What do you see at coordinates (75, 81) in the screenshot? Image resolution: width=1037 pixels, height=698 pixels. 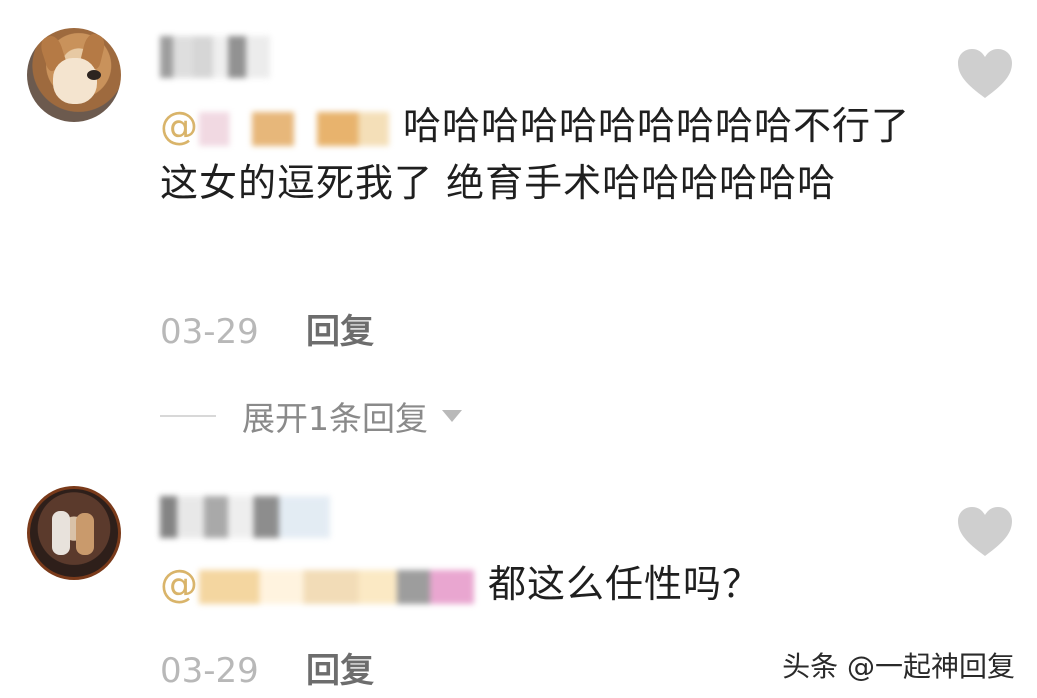 I see `avatar-face` at bounding box center [75, 81].